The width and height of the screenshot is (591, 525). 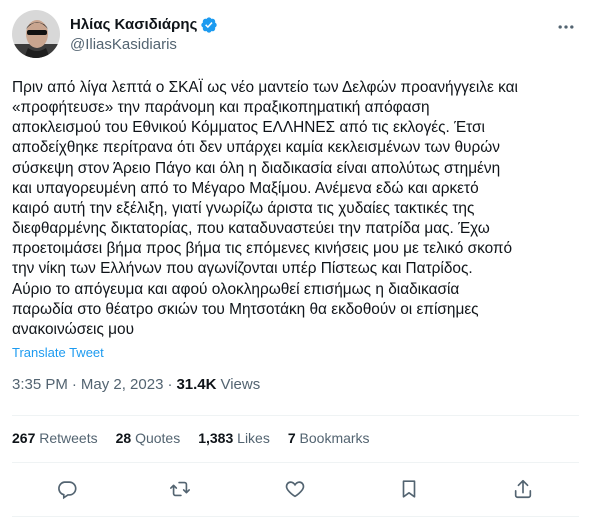 I want to click on translate-tweet-link: Translate Tweet, so click(x=58, y=352).